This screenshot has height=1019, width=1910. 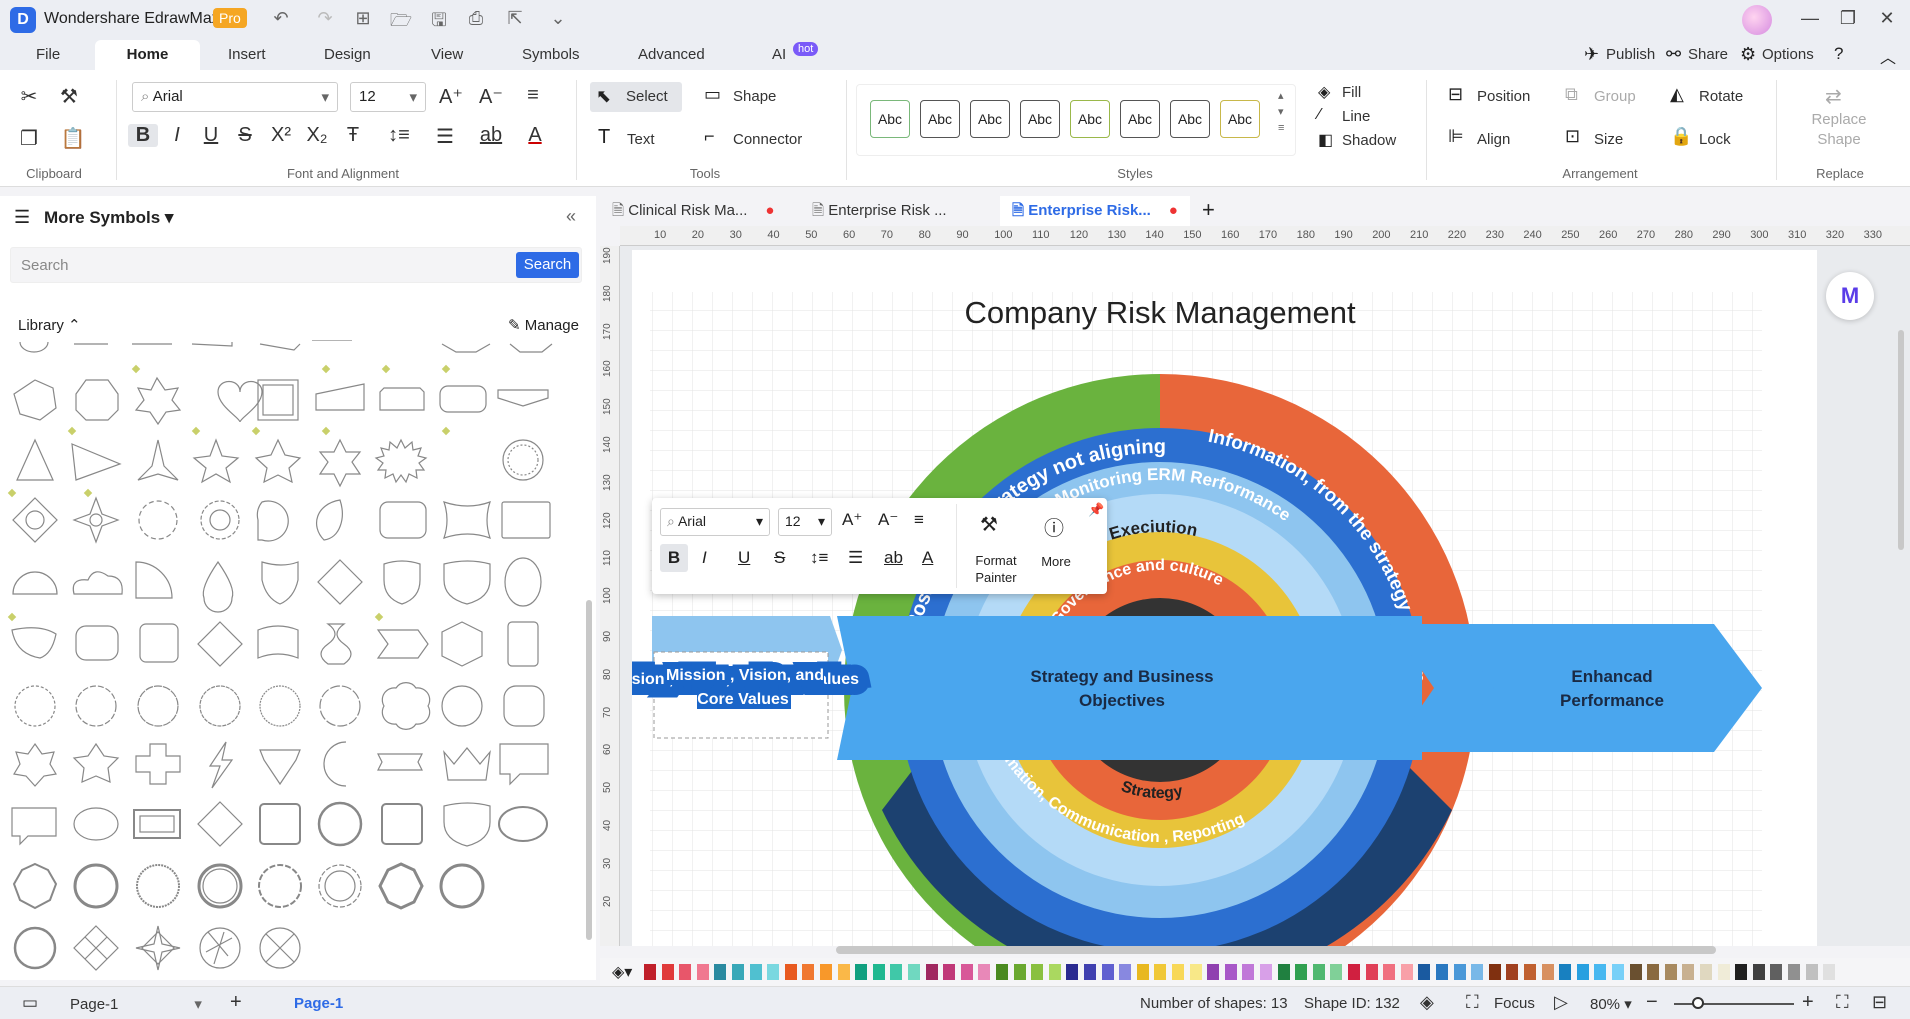 I want to click on menu-view: View, so click(x=447, y=54).